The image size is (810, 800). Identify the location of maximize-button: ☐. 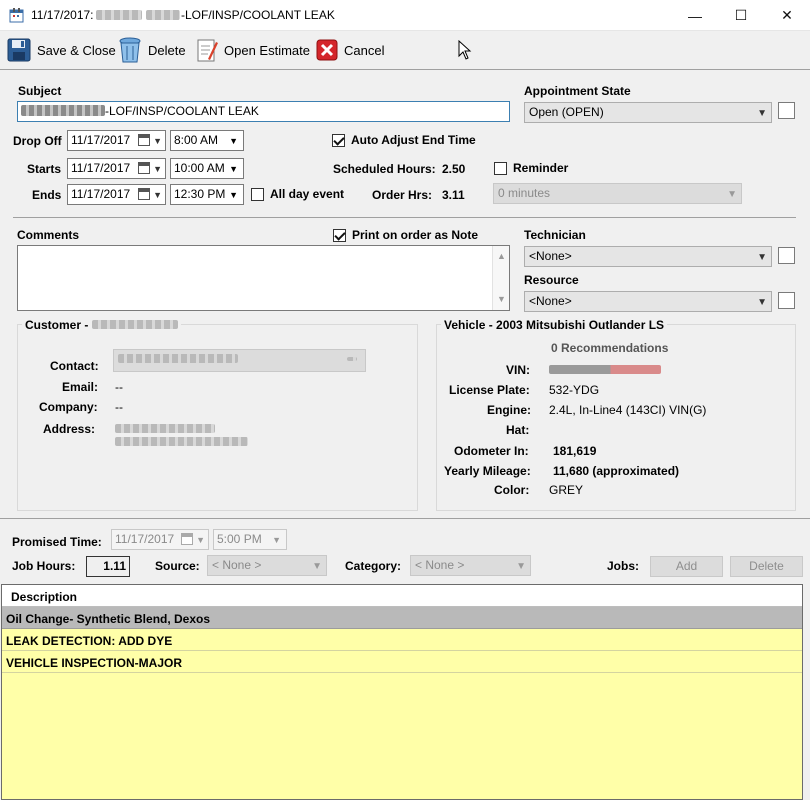
(741, 15).